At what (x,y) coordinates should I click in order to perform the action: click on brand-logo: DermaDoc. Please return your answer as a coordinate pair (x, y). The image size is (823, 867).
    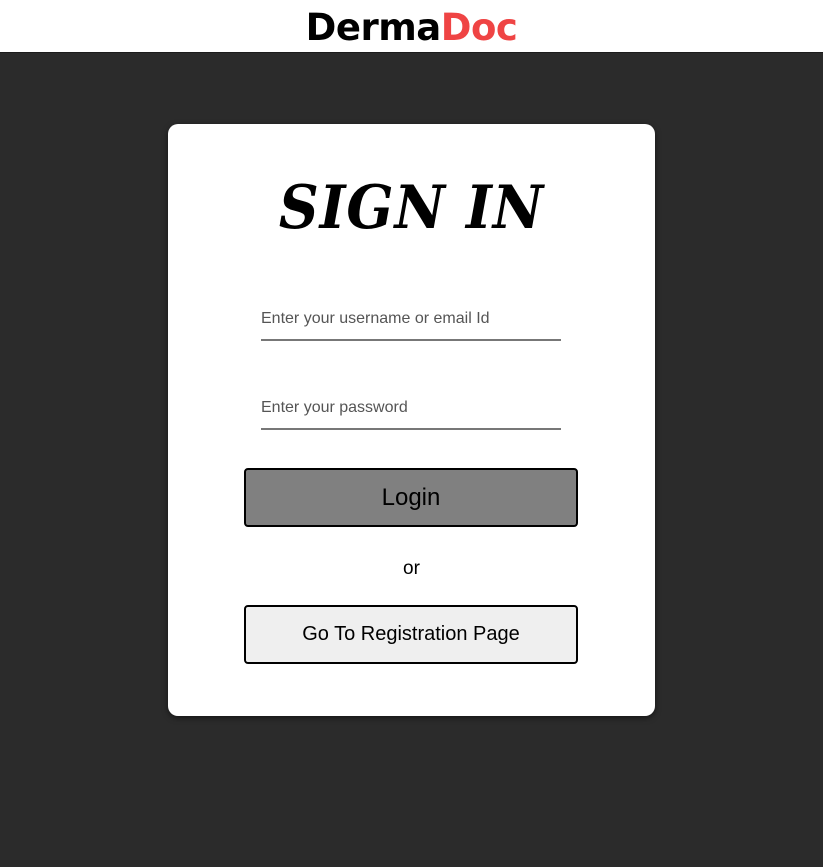
    Looking at the image, I should click on (412, 27).